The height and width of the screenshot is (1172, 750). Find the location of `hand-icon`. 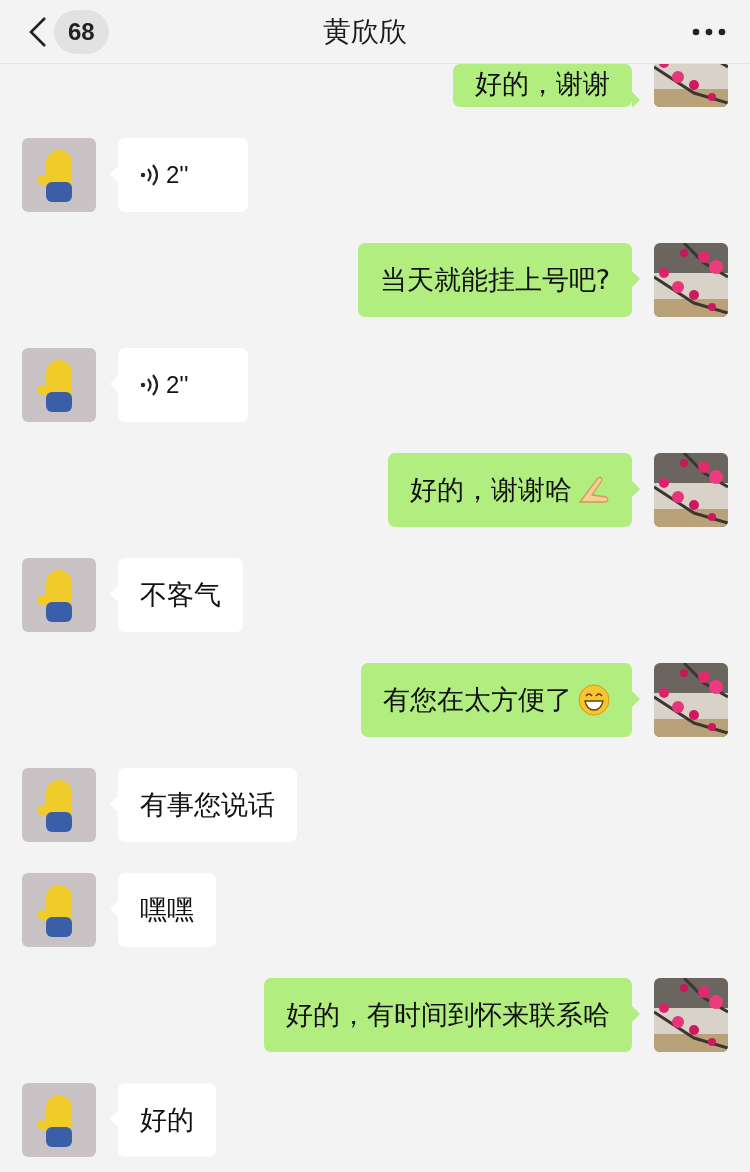

hand-icon is located at coordinates (594, 490).